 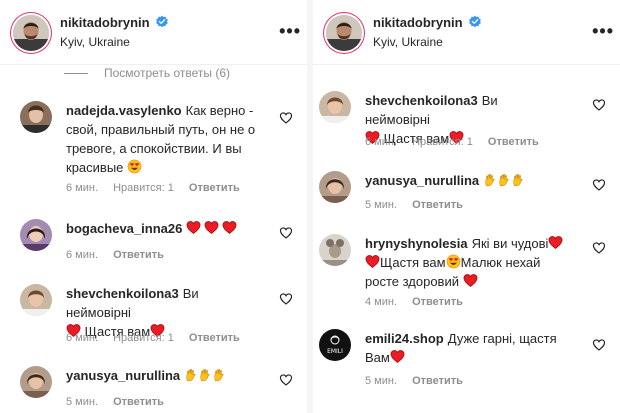 I want to click on comment-time: 4 мин., so click(x=381, y=302).